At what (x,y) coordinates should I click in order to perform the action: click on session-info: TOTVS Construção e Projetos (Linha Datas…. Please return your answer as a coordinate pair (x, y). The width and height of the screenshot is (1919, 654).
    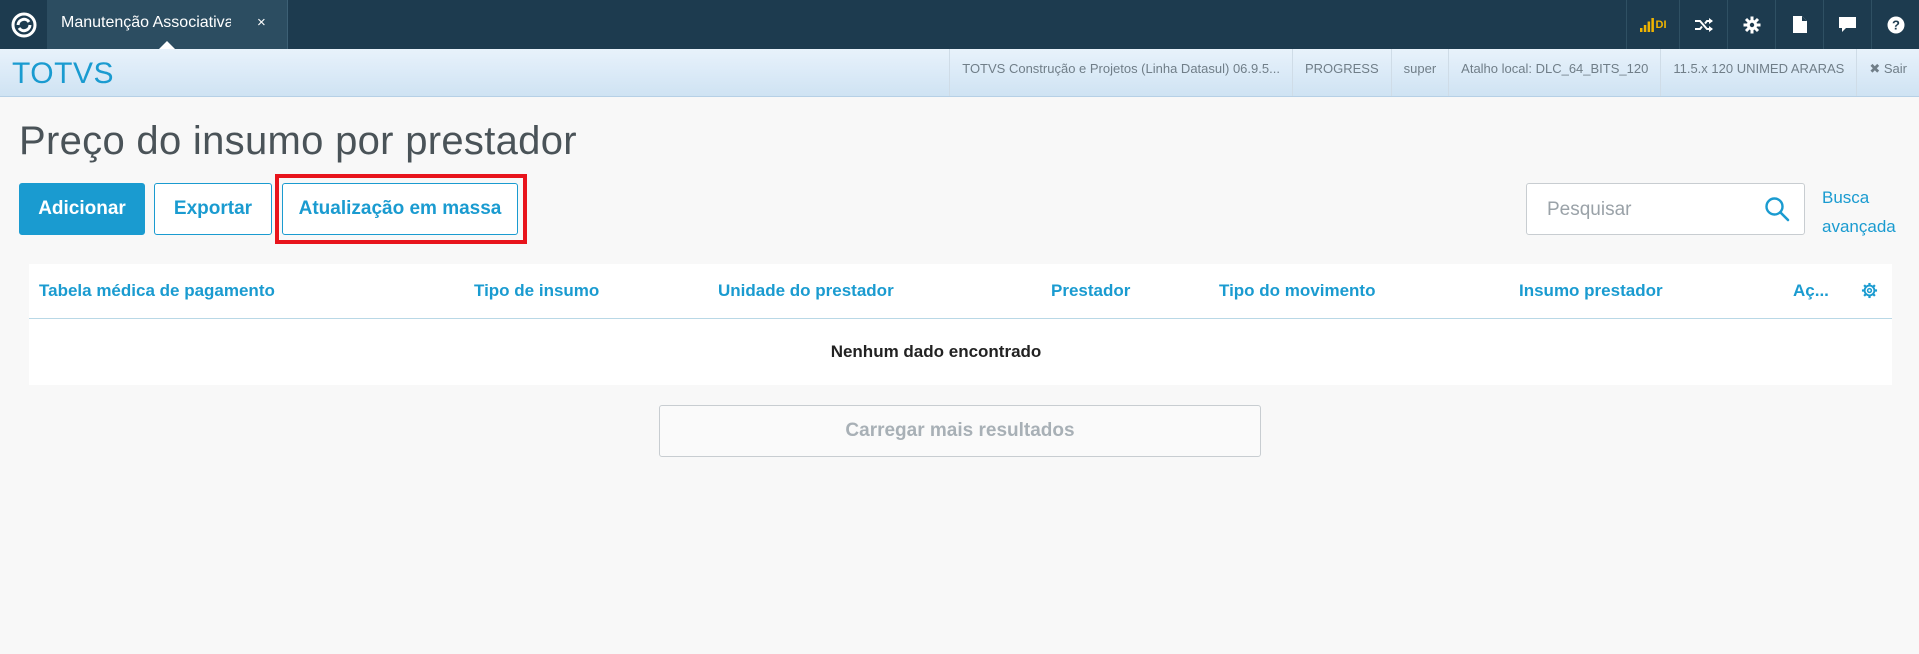
    Looking at the image, I should click on (1434, 72).